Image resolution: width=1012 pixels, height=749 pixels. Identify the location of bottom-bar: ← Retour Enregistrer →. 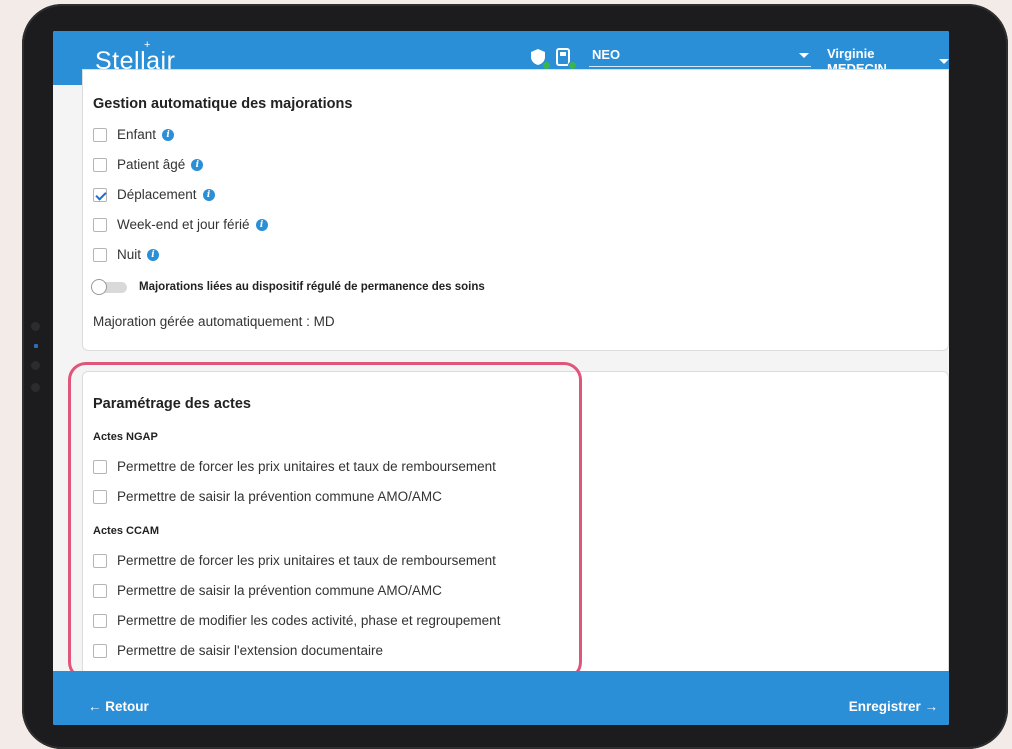
(501, 698).